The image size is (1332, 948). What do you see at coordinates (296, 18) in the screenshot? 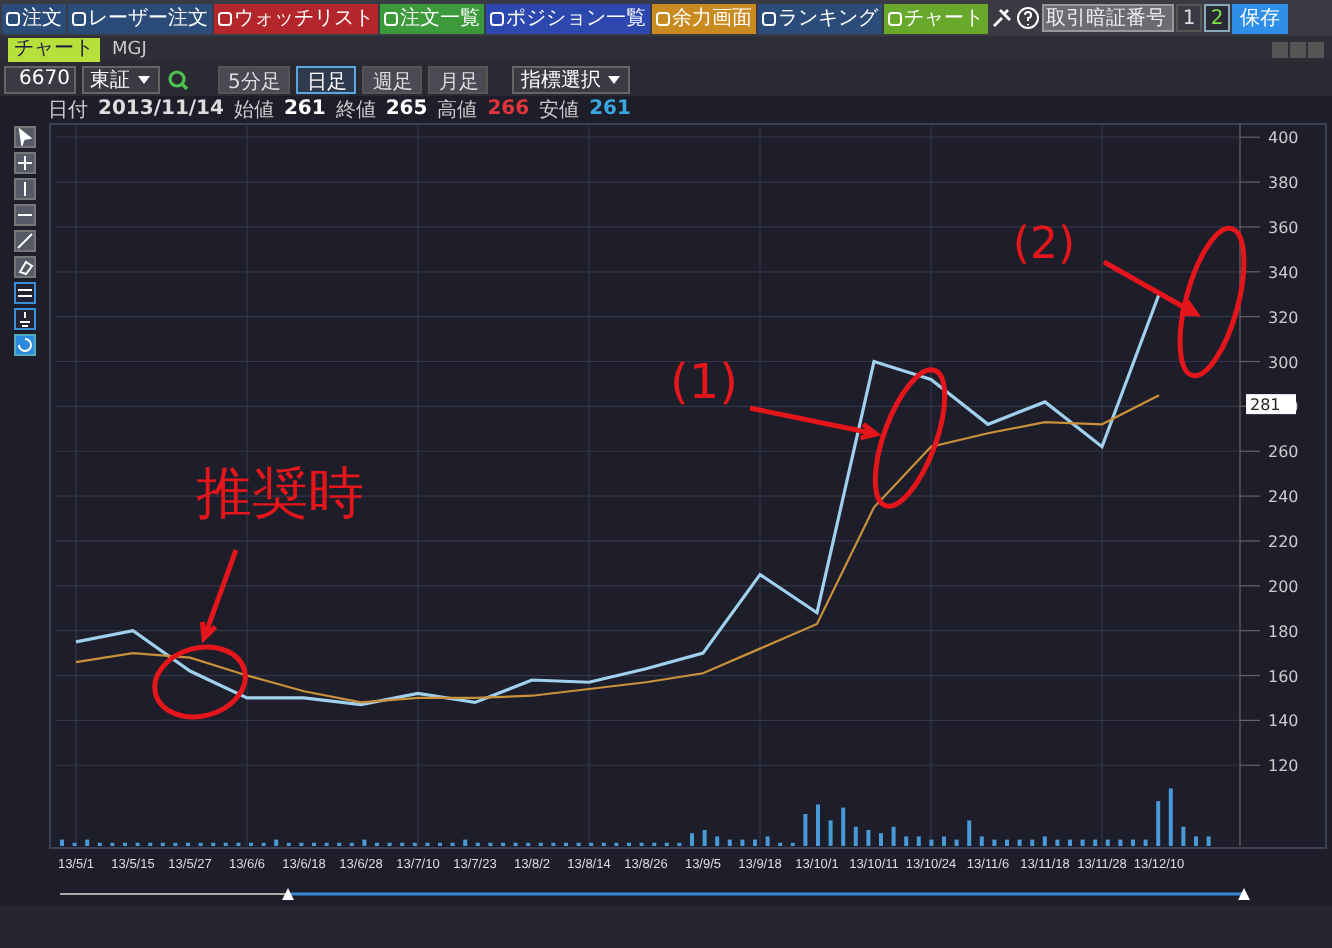
I see `toolbar-button: ウォッチリスト` at bounding box center [296, 18].